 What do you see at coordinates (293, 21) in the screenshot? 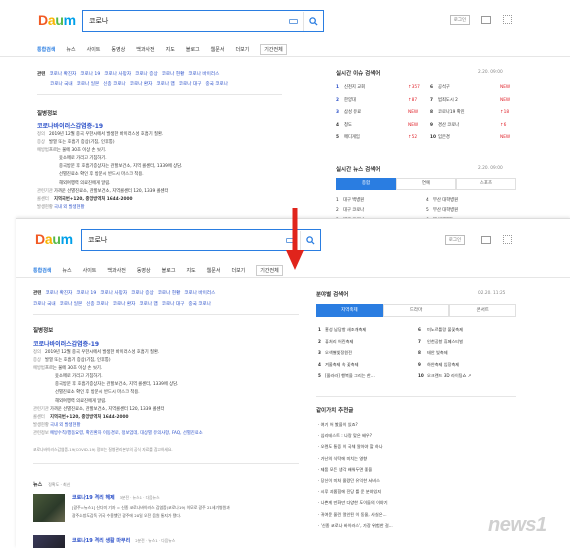
I see `keyboard-icon` at bounding box center [293, 21].